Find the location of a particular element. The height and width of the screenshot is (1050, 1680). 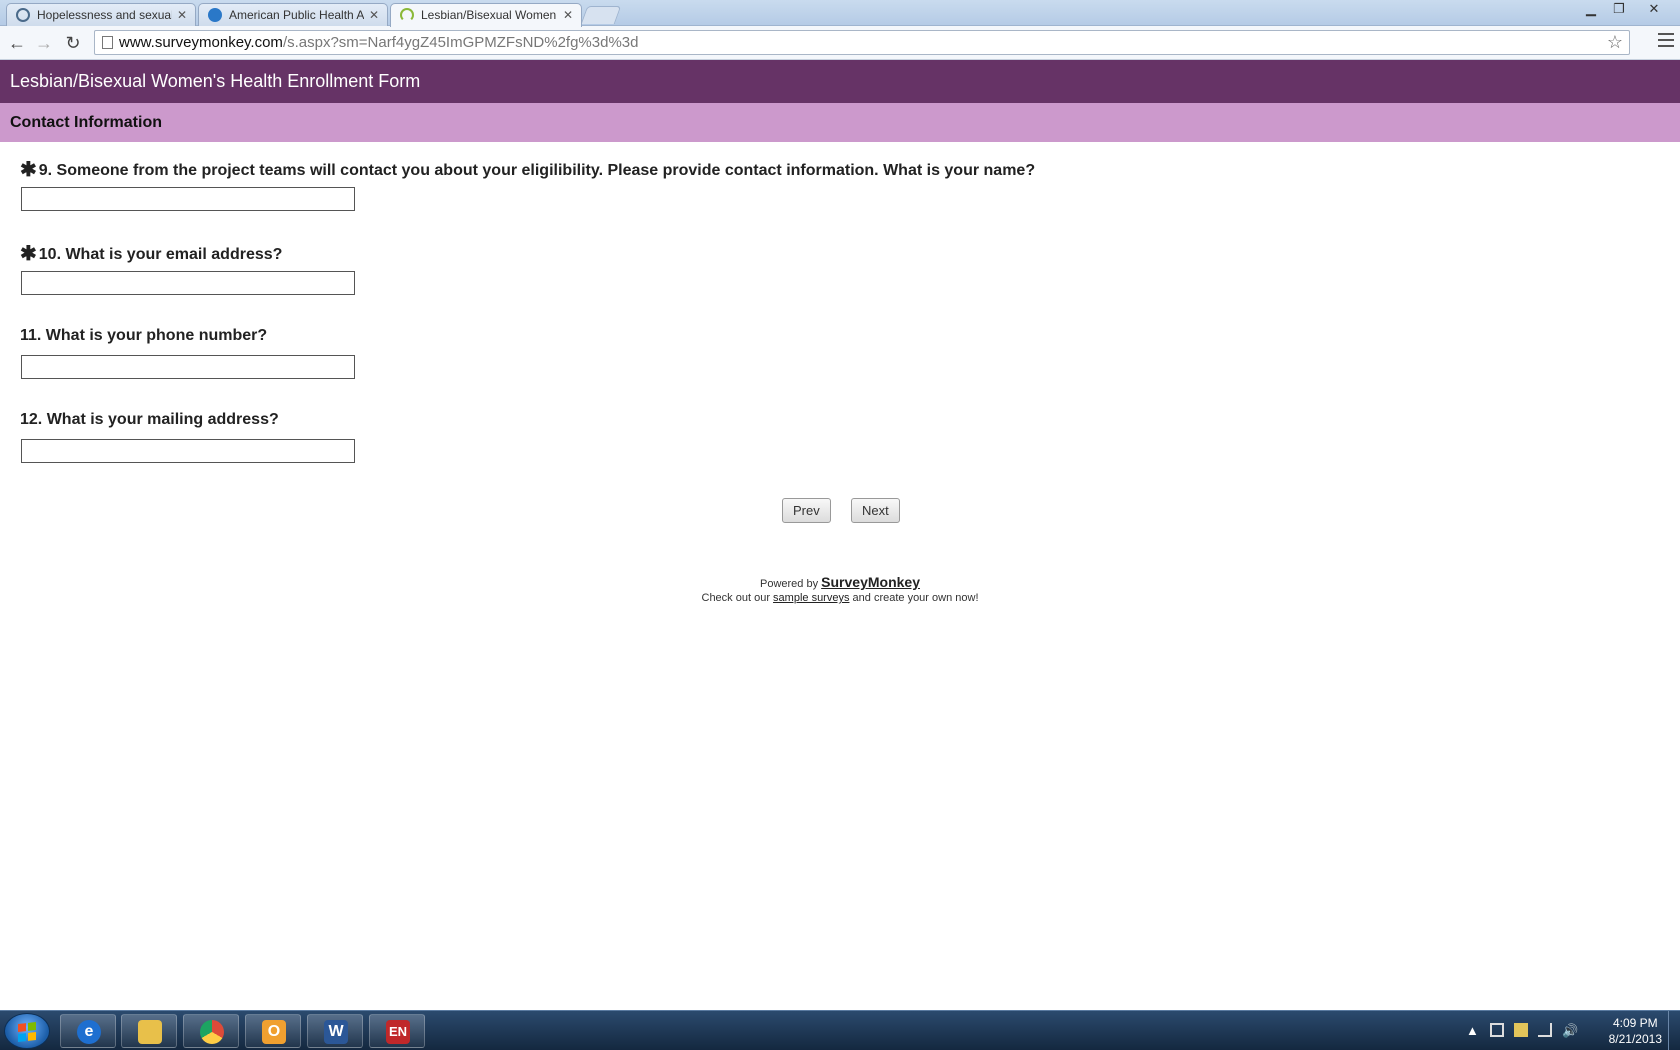

question-11-label: 11. What is your phone number? is located at coordinates (143, 336).